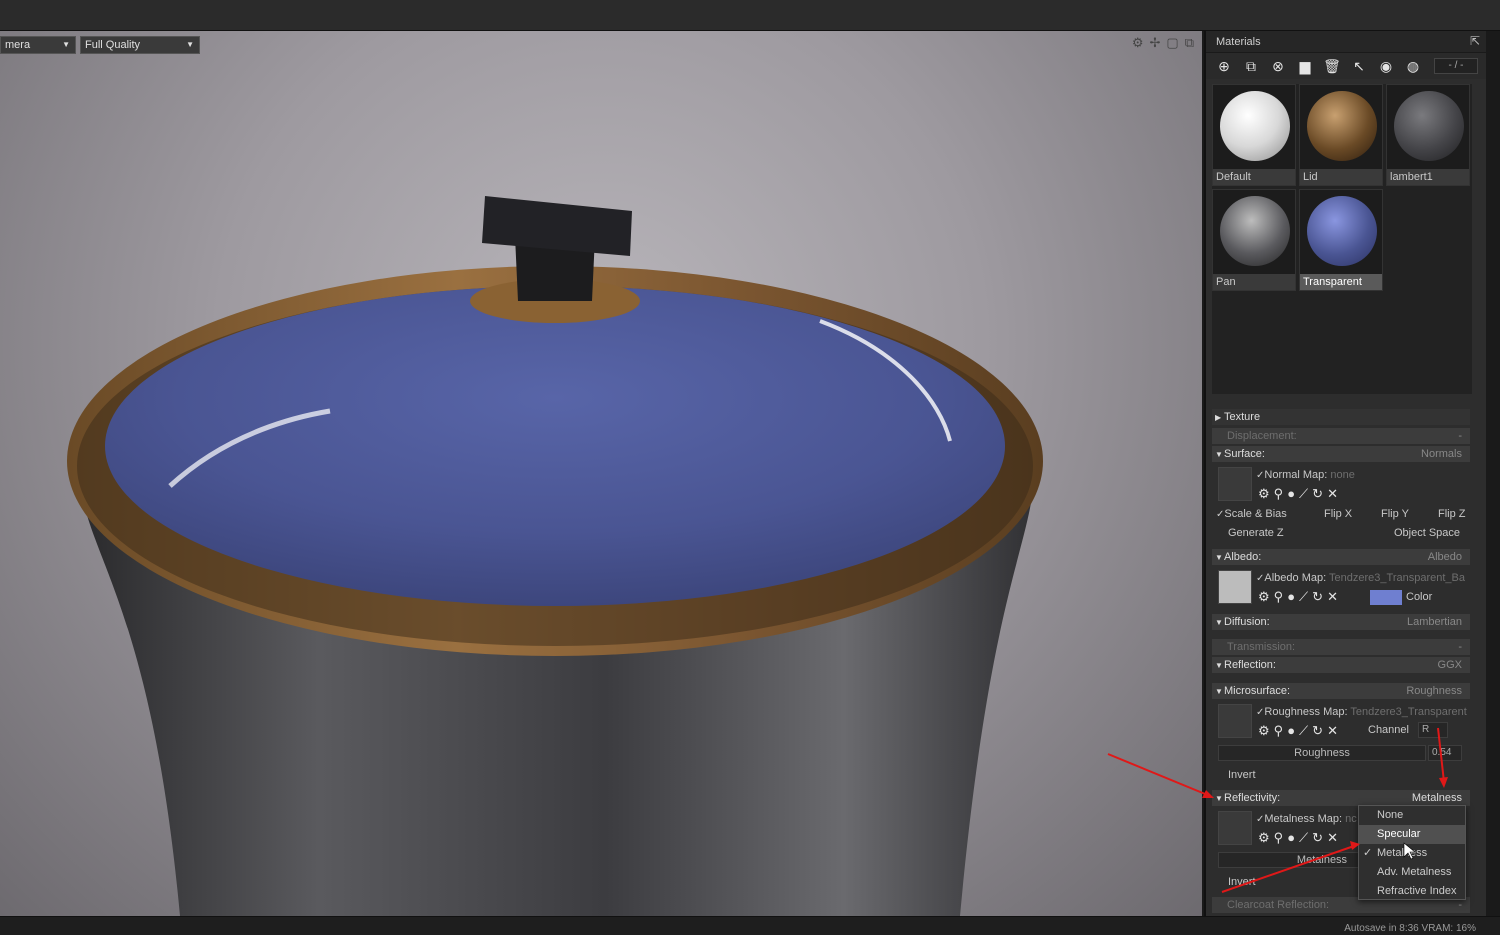 The width and height of the screenshot is (1500, 935). I want to click on normal-map-row: ✓Normal Map: none, so click(1361, 475).